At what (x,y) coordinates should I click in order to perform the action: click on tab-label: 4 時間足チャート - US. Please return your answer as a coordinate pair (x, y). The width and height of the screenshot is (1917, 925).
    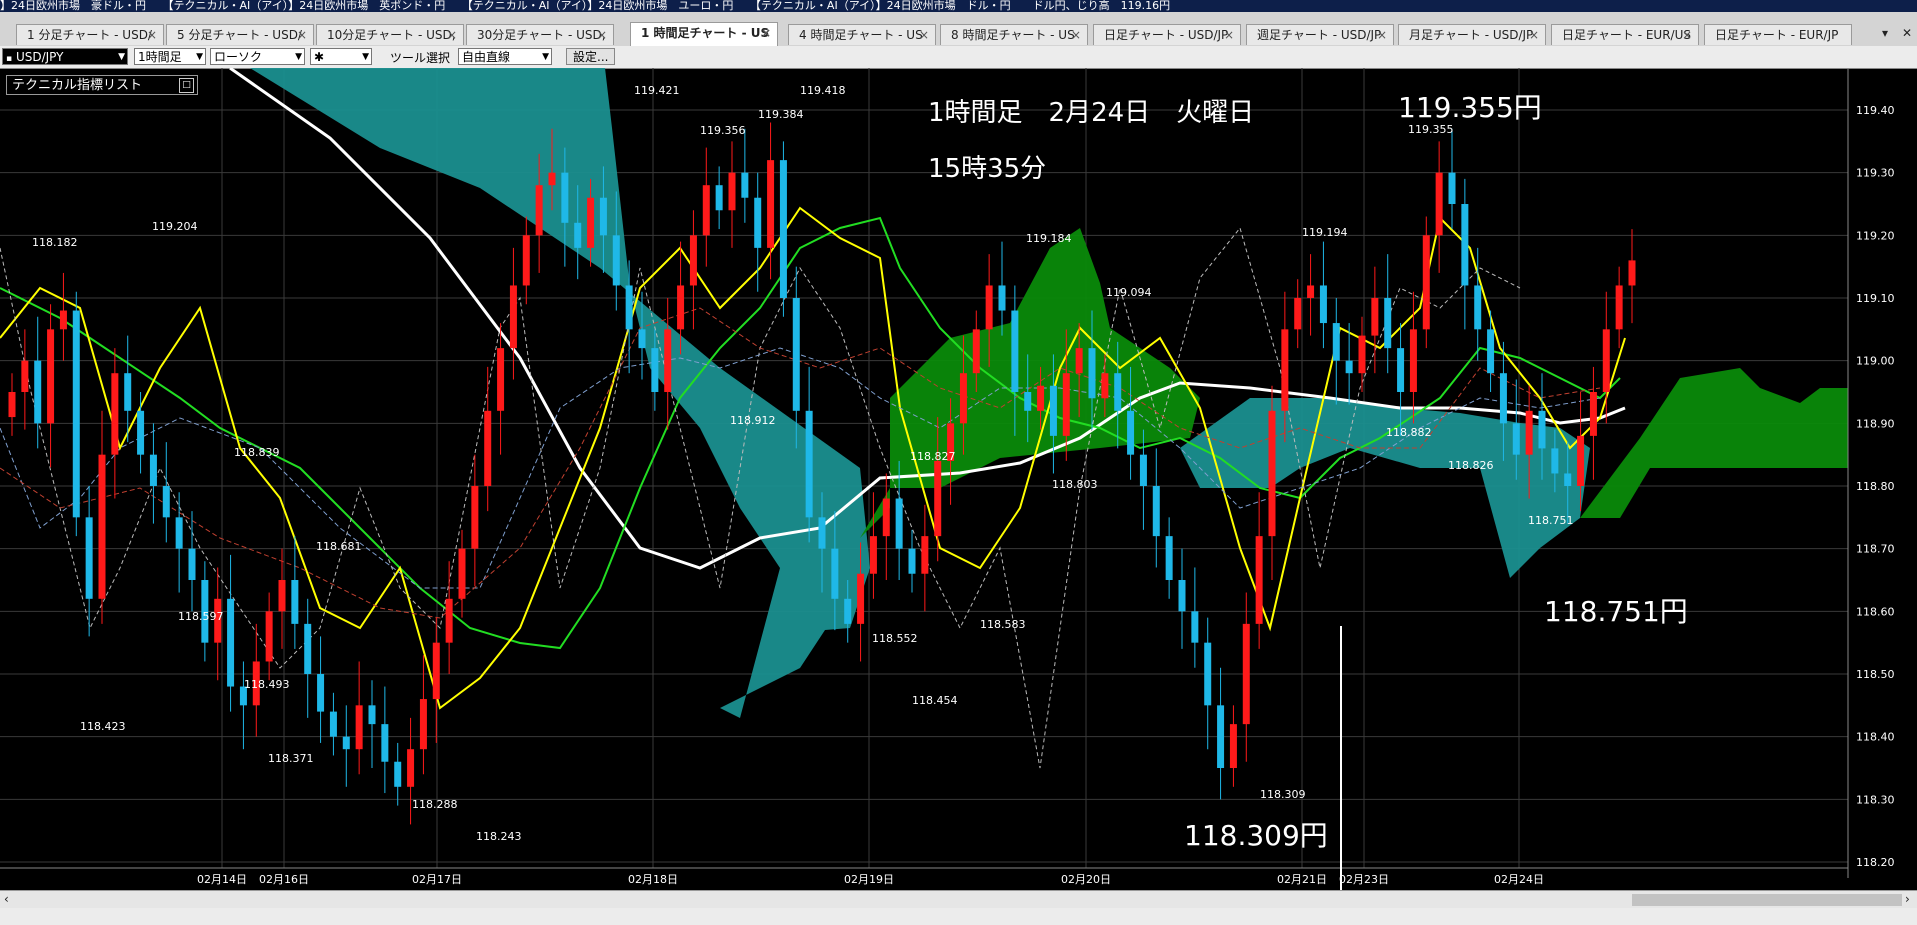
    Looking at the image, I should click on (861, 35).